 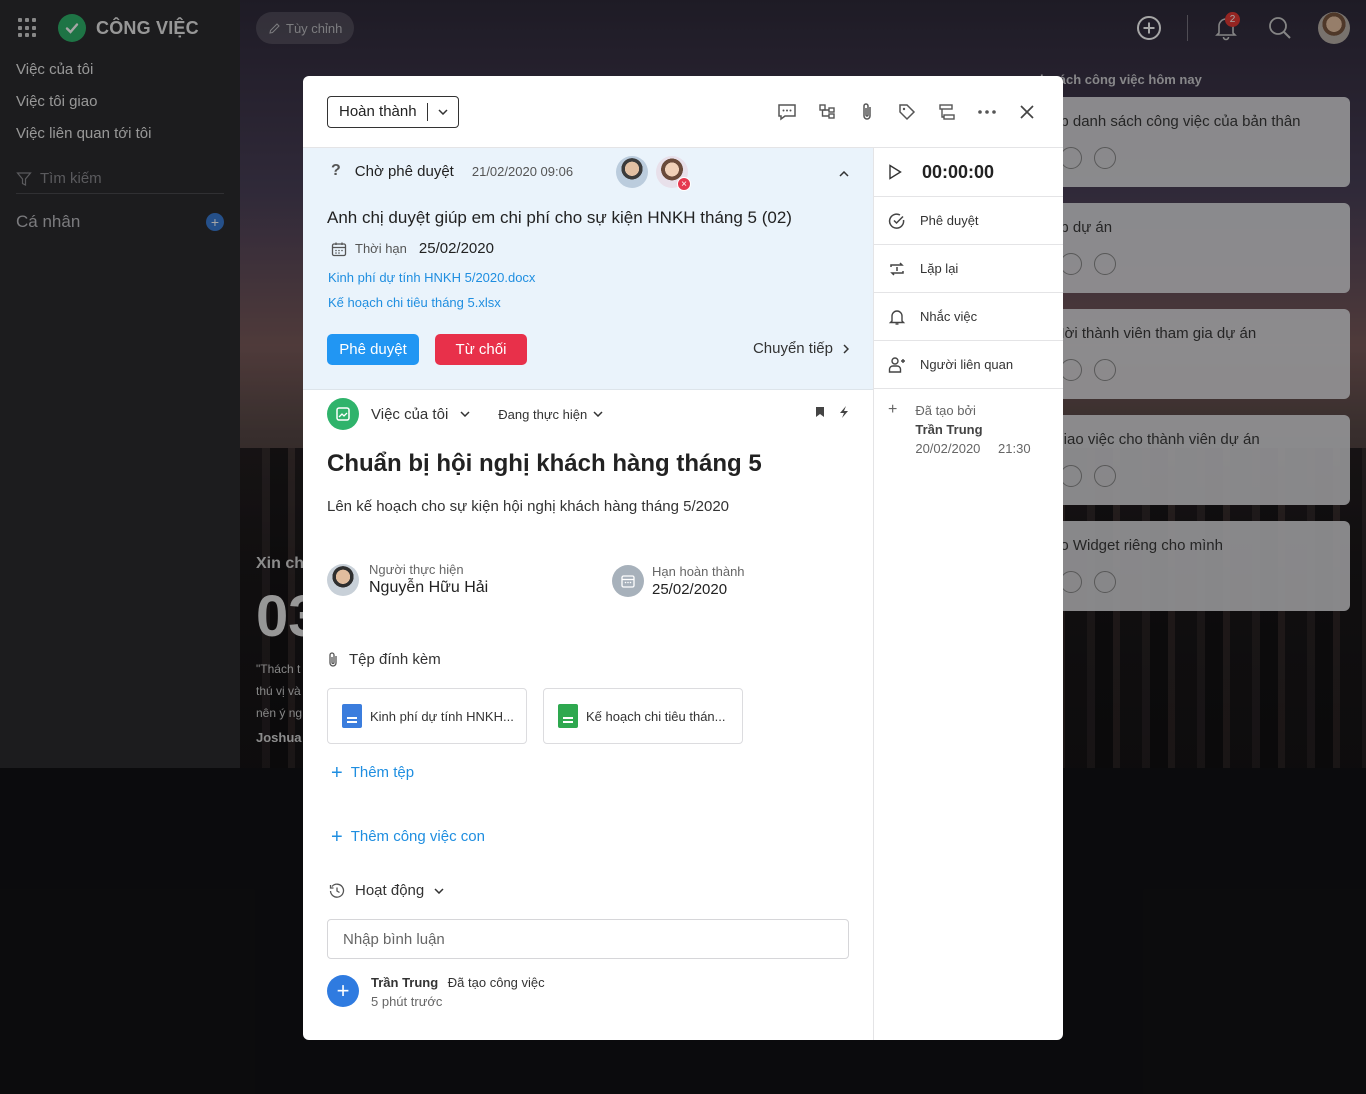 I want to click on assignee-avatar, so click(x=343, y=579).